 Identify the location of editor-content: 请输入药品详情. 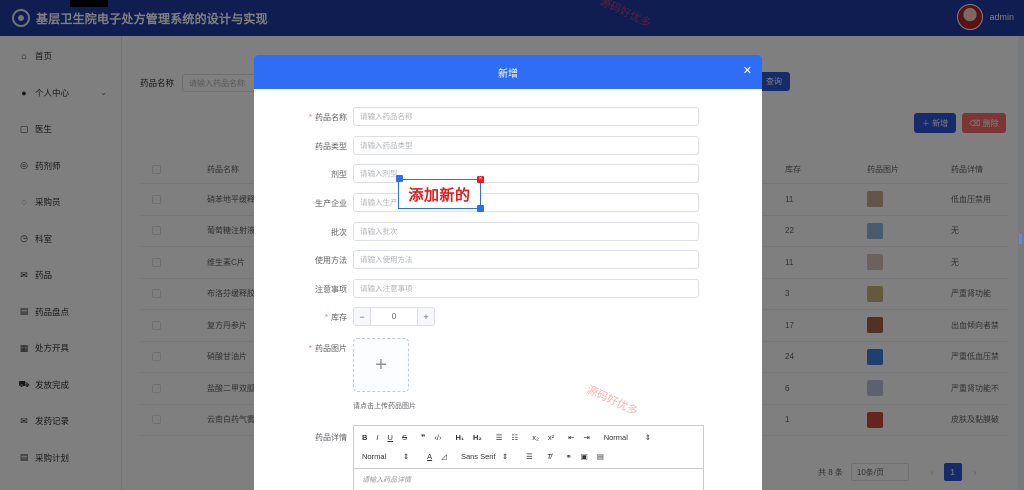
(528, 479).